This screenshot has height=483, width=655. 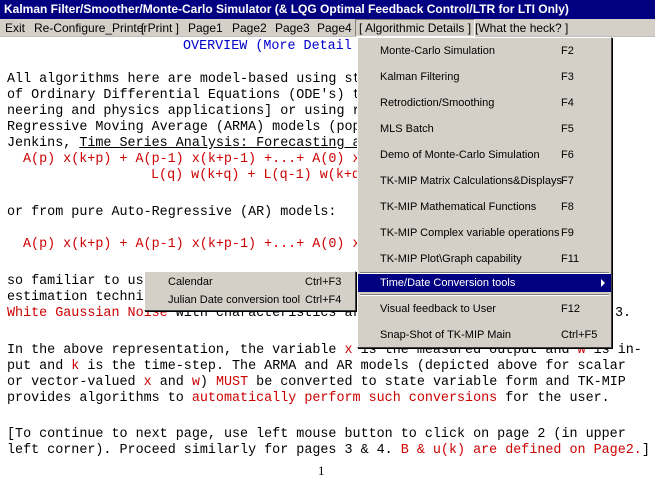 I want to click on variable-w: w, so click(x=195, y=382).